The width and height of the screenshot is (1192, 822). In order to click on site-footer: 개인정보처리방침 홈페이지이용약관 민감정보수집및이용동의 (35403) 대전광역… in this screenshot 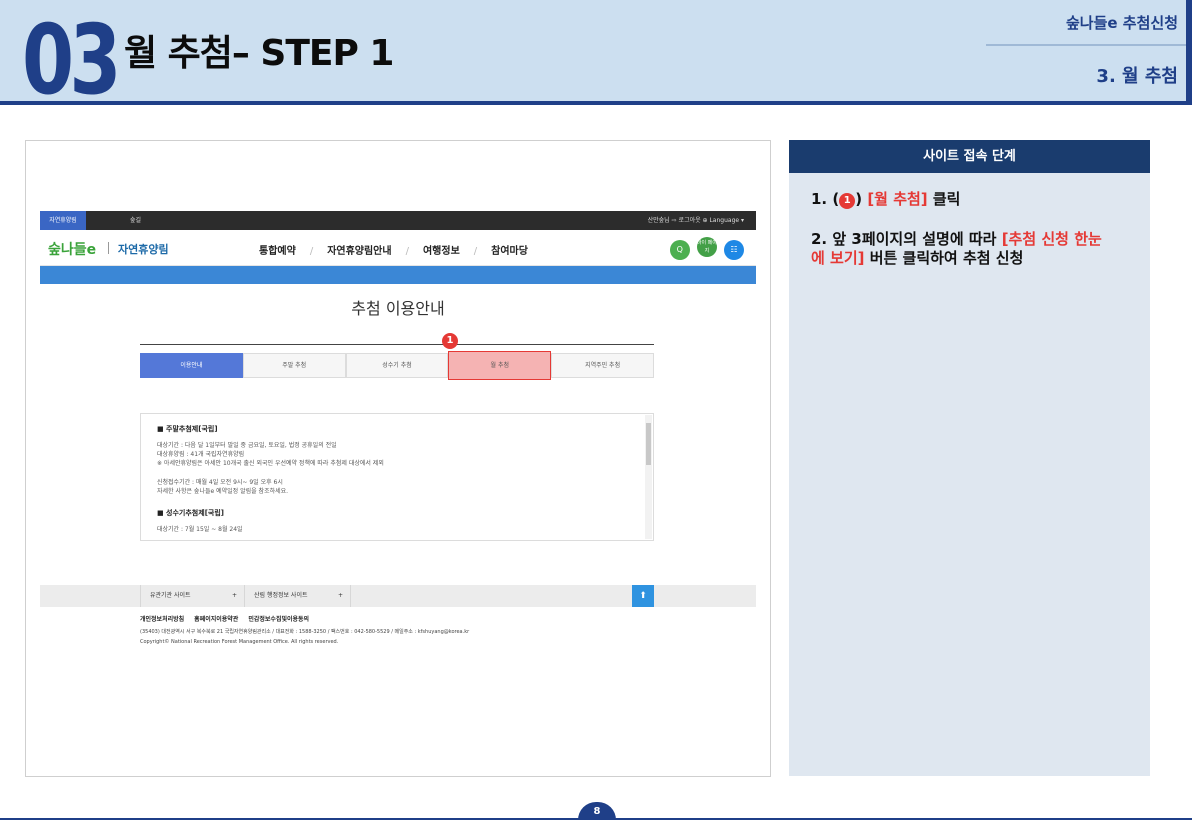, I will do `click(304, 631)`.